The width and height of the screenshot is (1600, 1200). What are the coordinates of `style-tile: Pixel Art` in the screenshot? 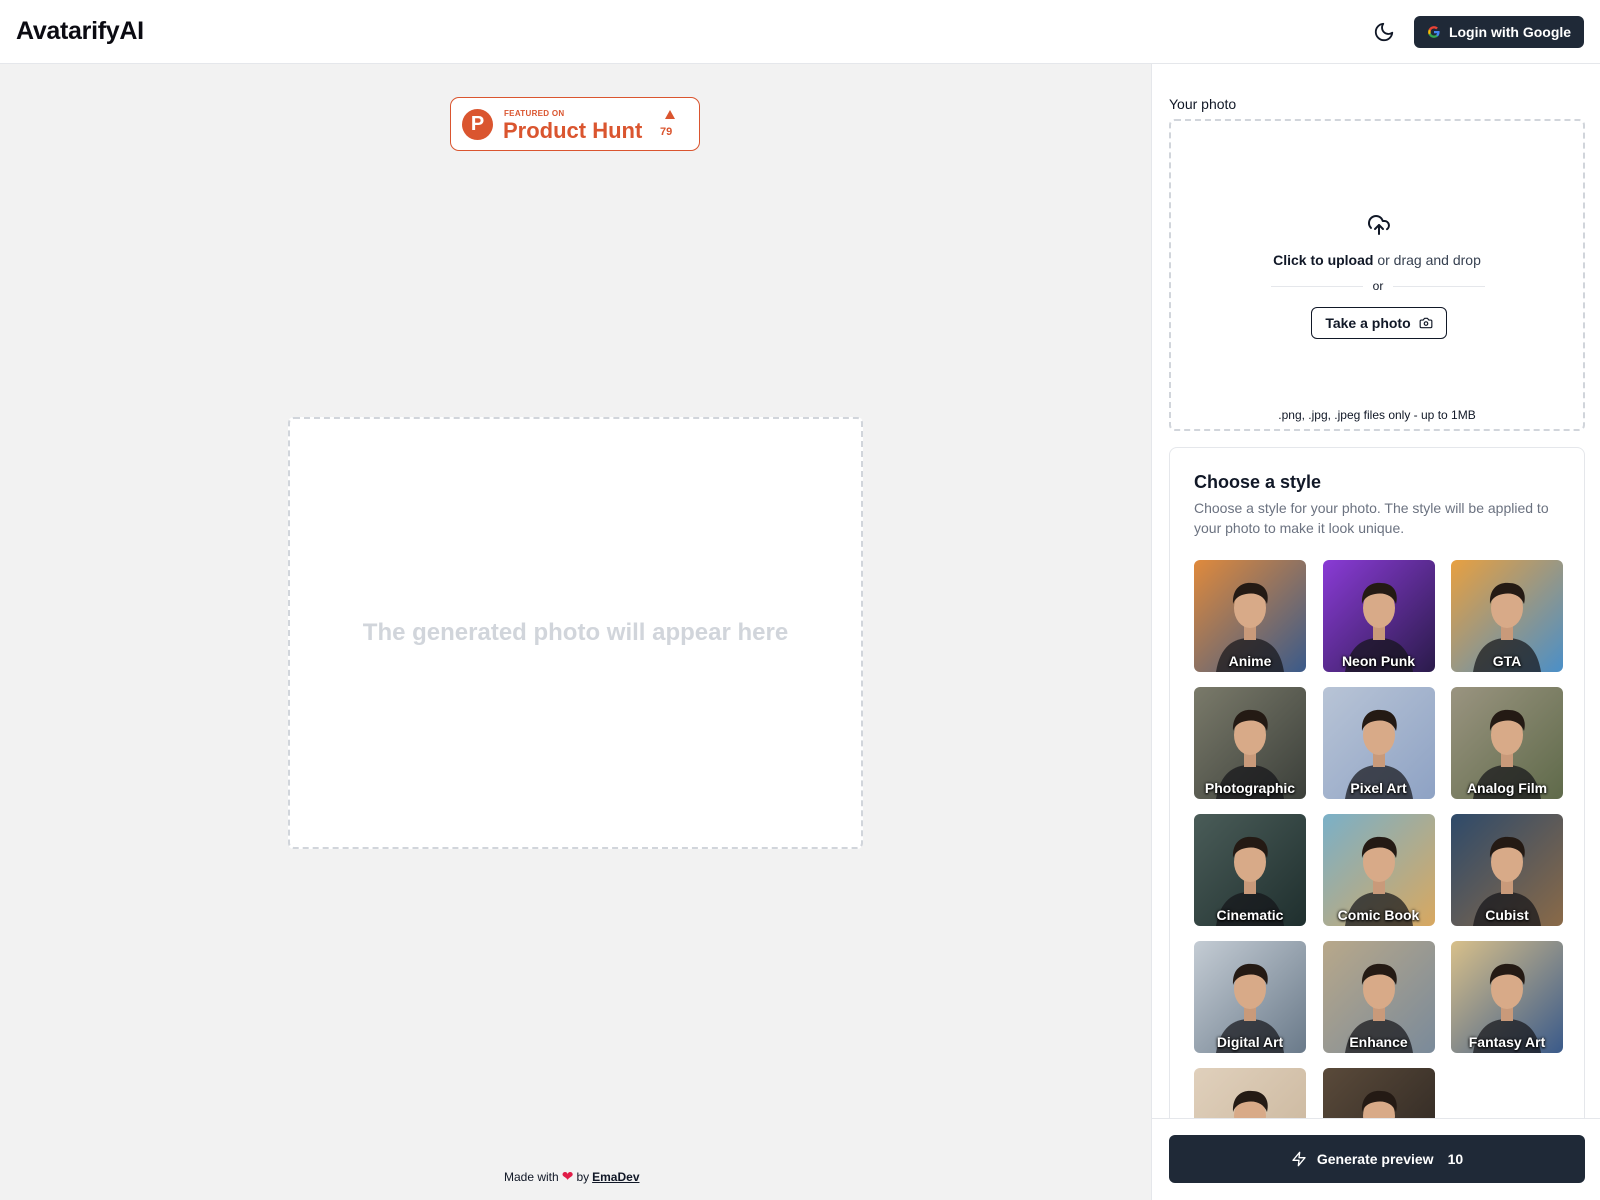 It's located at (1378, 743).